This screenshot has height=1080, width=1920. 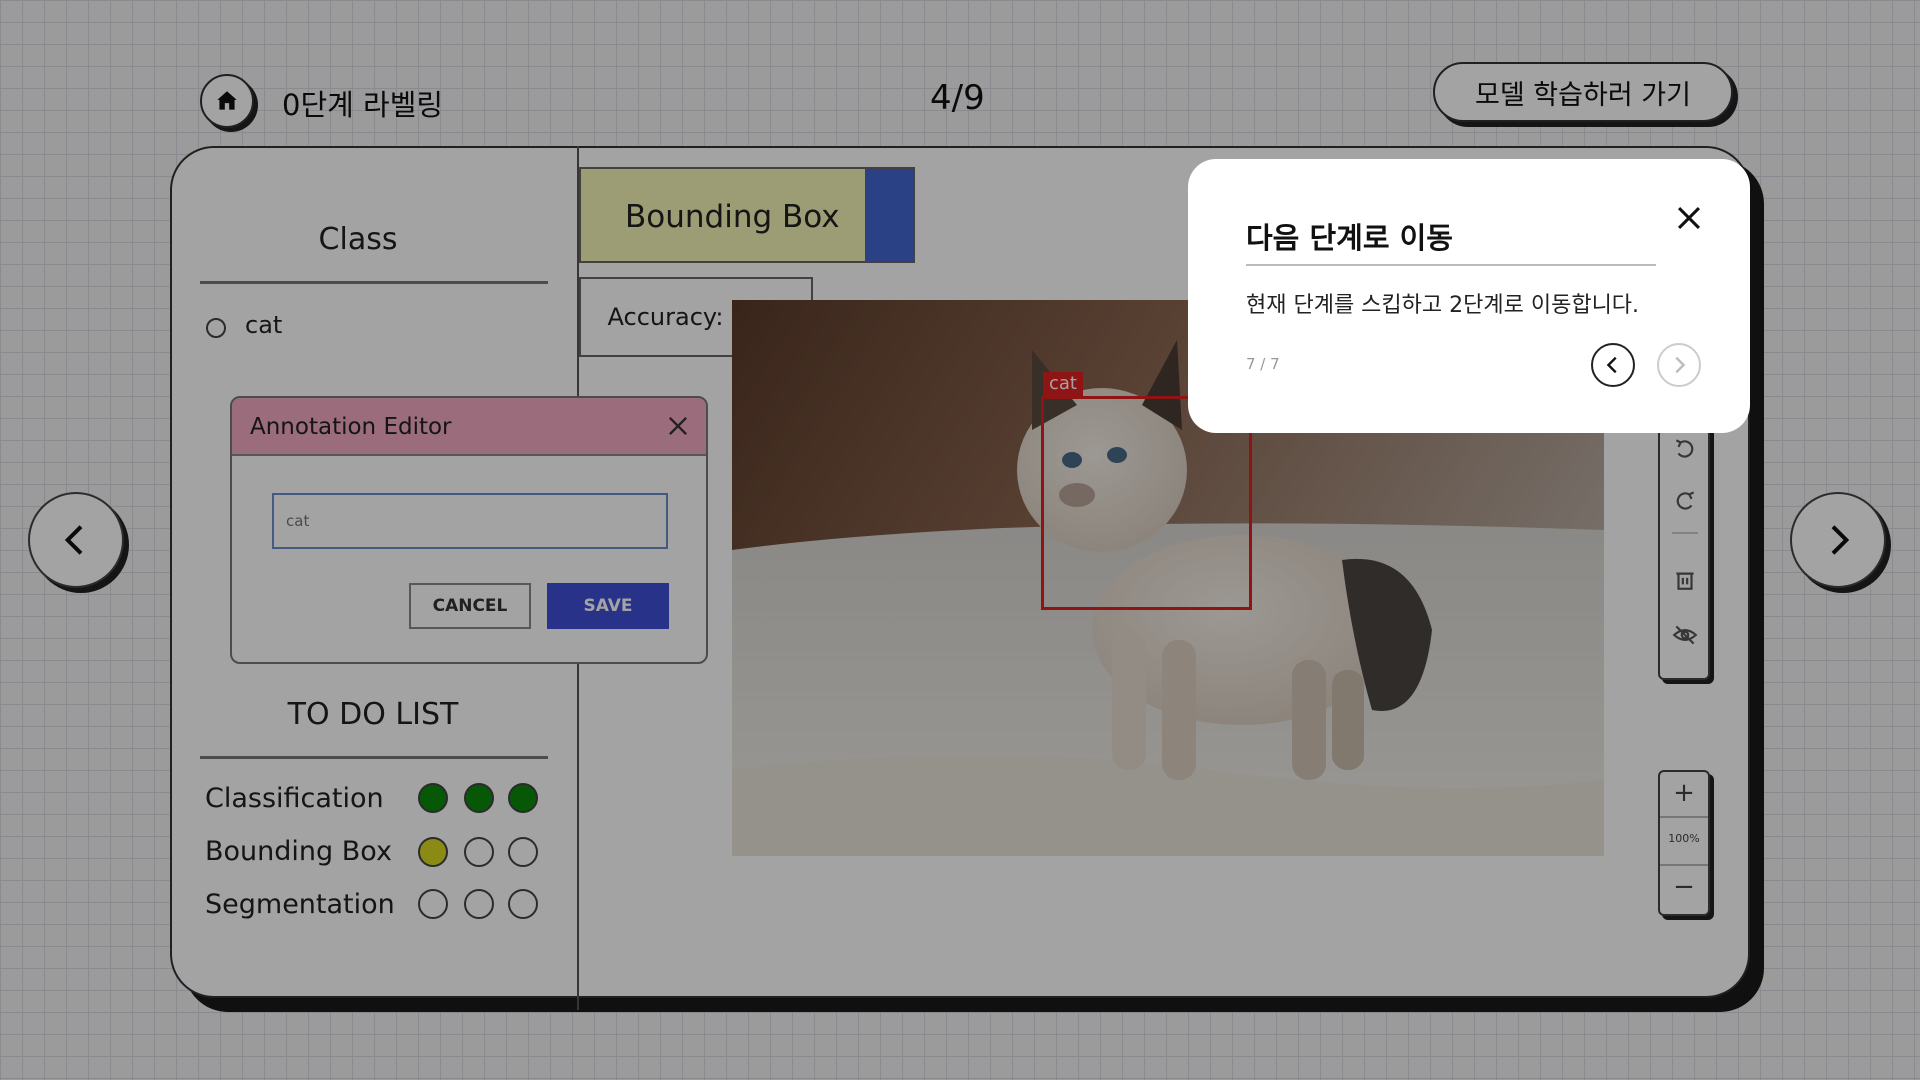 I want to click on tour-divider, so click(x=1451, y=265).